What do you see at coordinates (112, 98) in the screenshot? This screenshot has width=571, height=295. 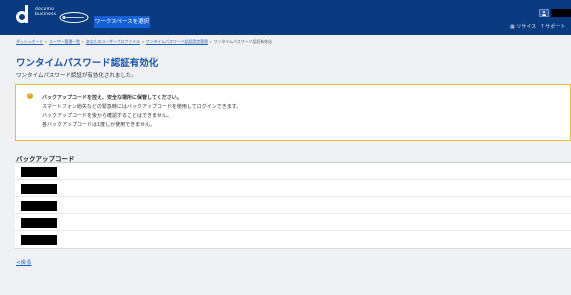 I see `warning-title: バックアップコードを控え、安全な場所に保管してください。` at bounding box center [112, 98].